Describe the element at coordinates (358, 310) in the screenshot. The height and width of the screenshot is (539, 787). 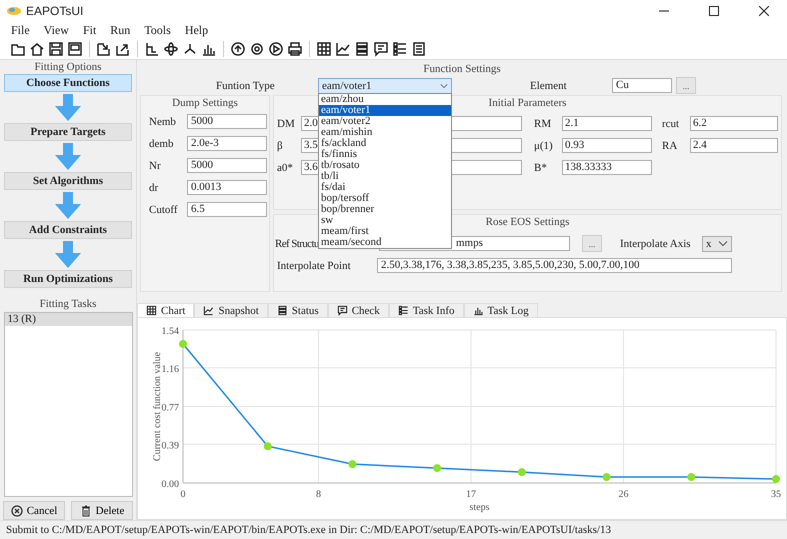
I see `tab: Check` at that location.